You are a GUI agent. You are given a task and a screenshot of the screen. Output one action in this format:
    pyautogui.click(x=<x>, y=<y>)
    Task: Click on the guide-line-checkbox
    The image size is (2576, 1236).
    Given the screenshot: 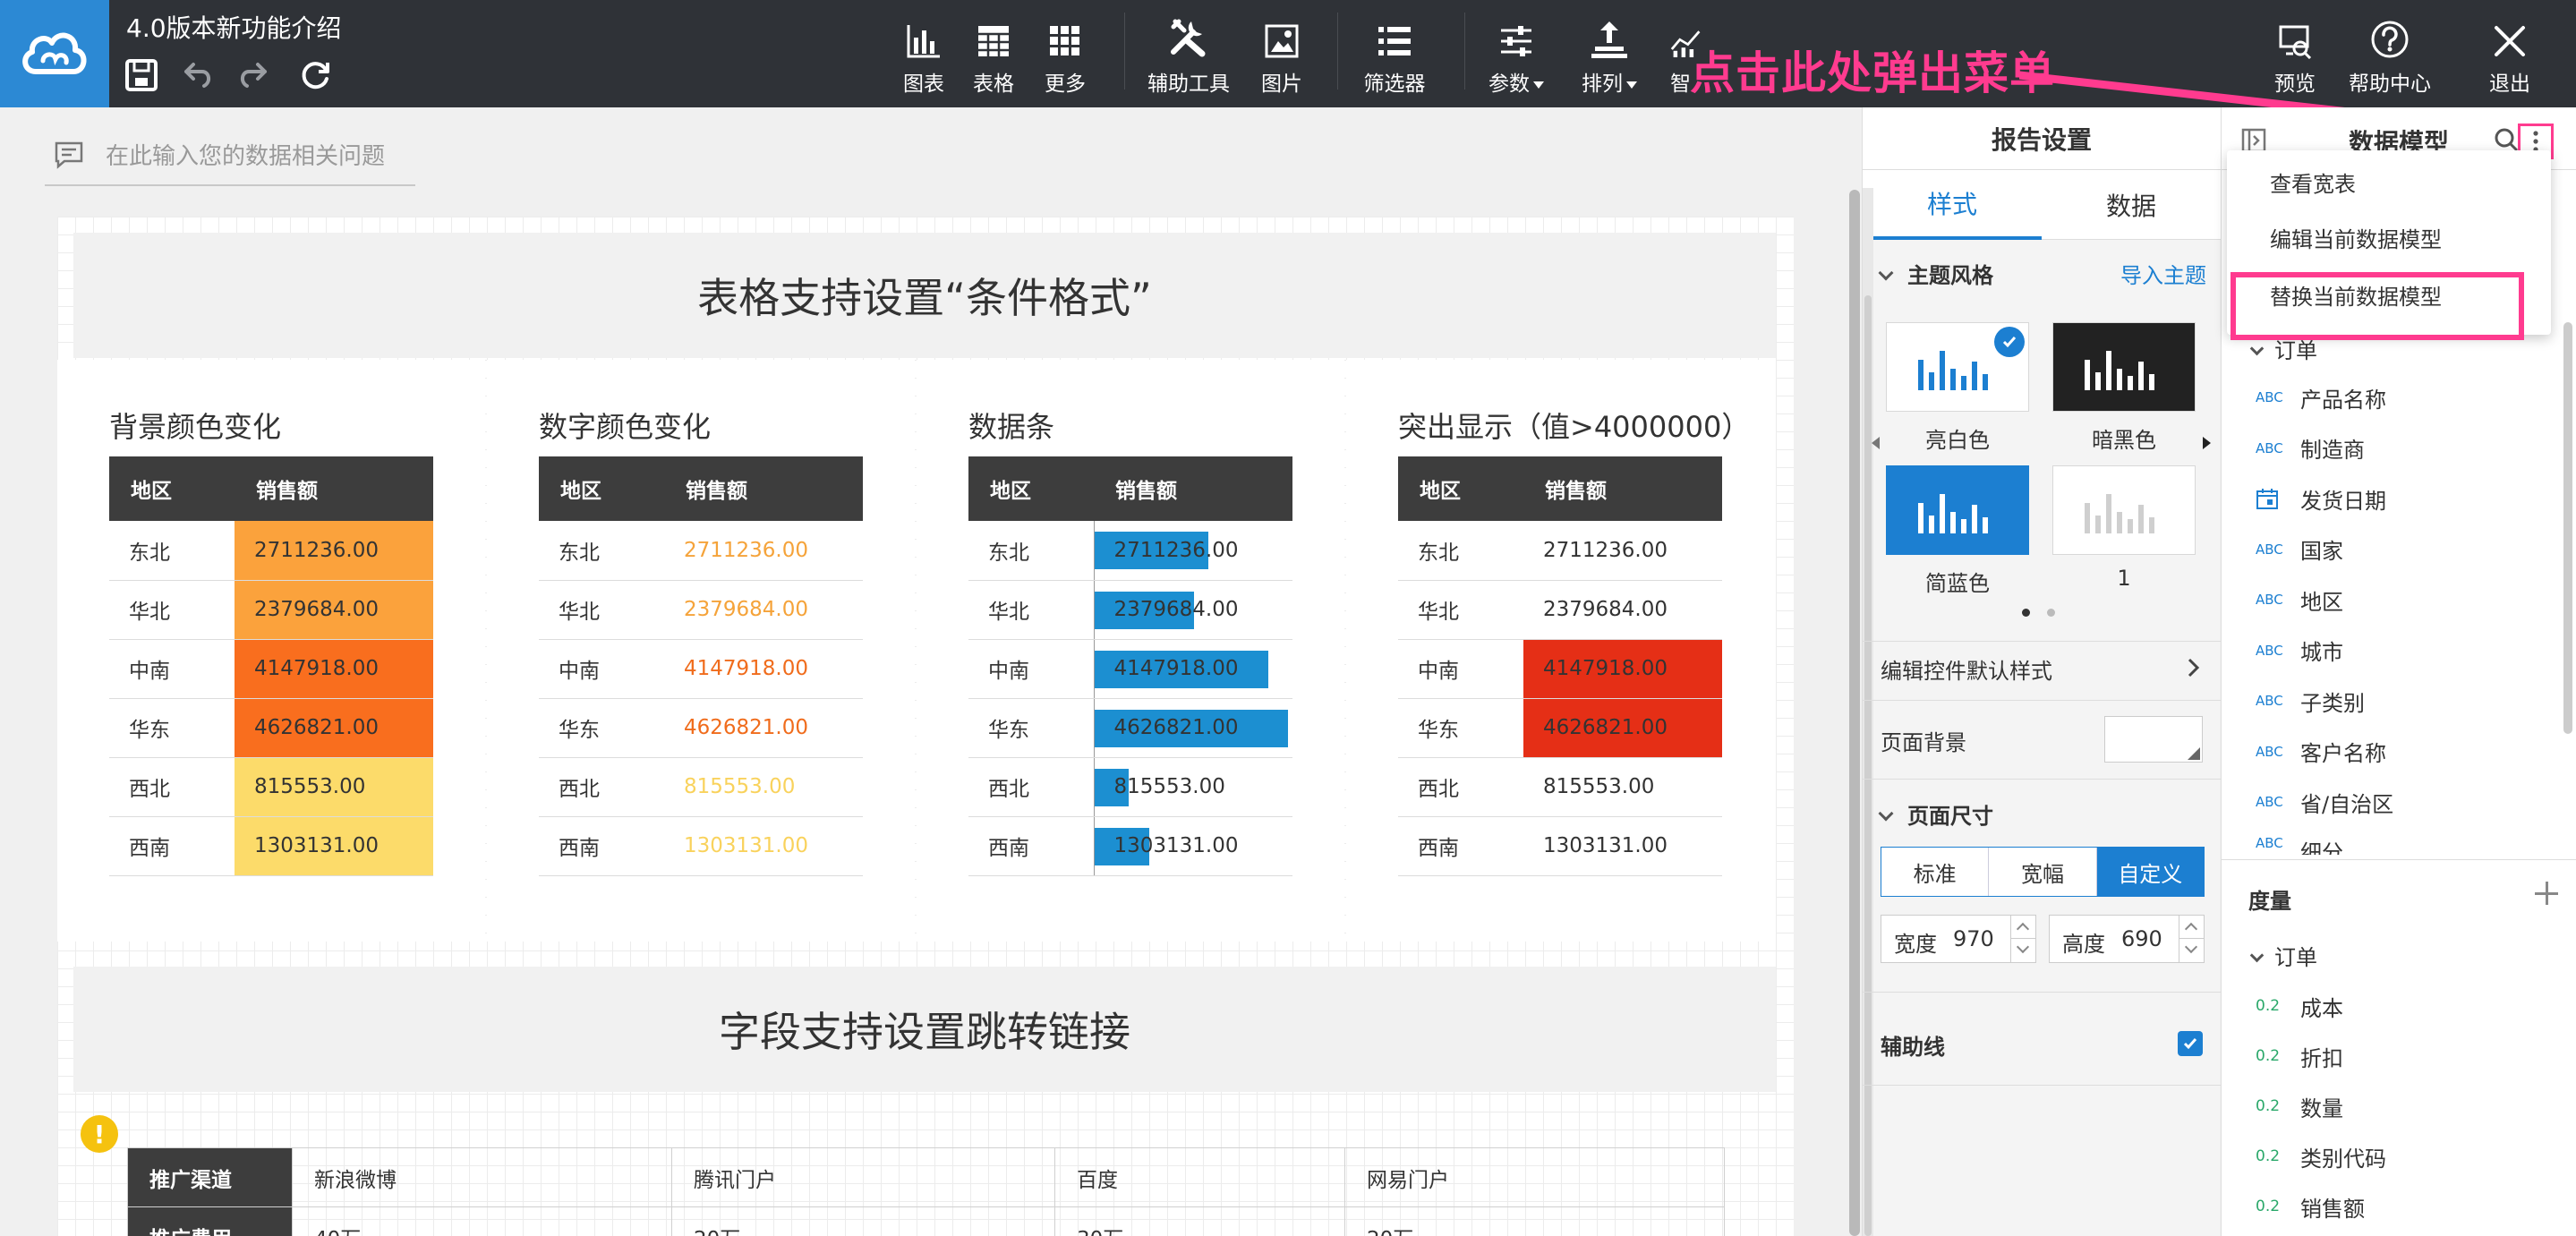 What is the action you would take?
    pyautogui.click(x=2190, y=1043)
    